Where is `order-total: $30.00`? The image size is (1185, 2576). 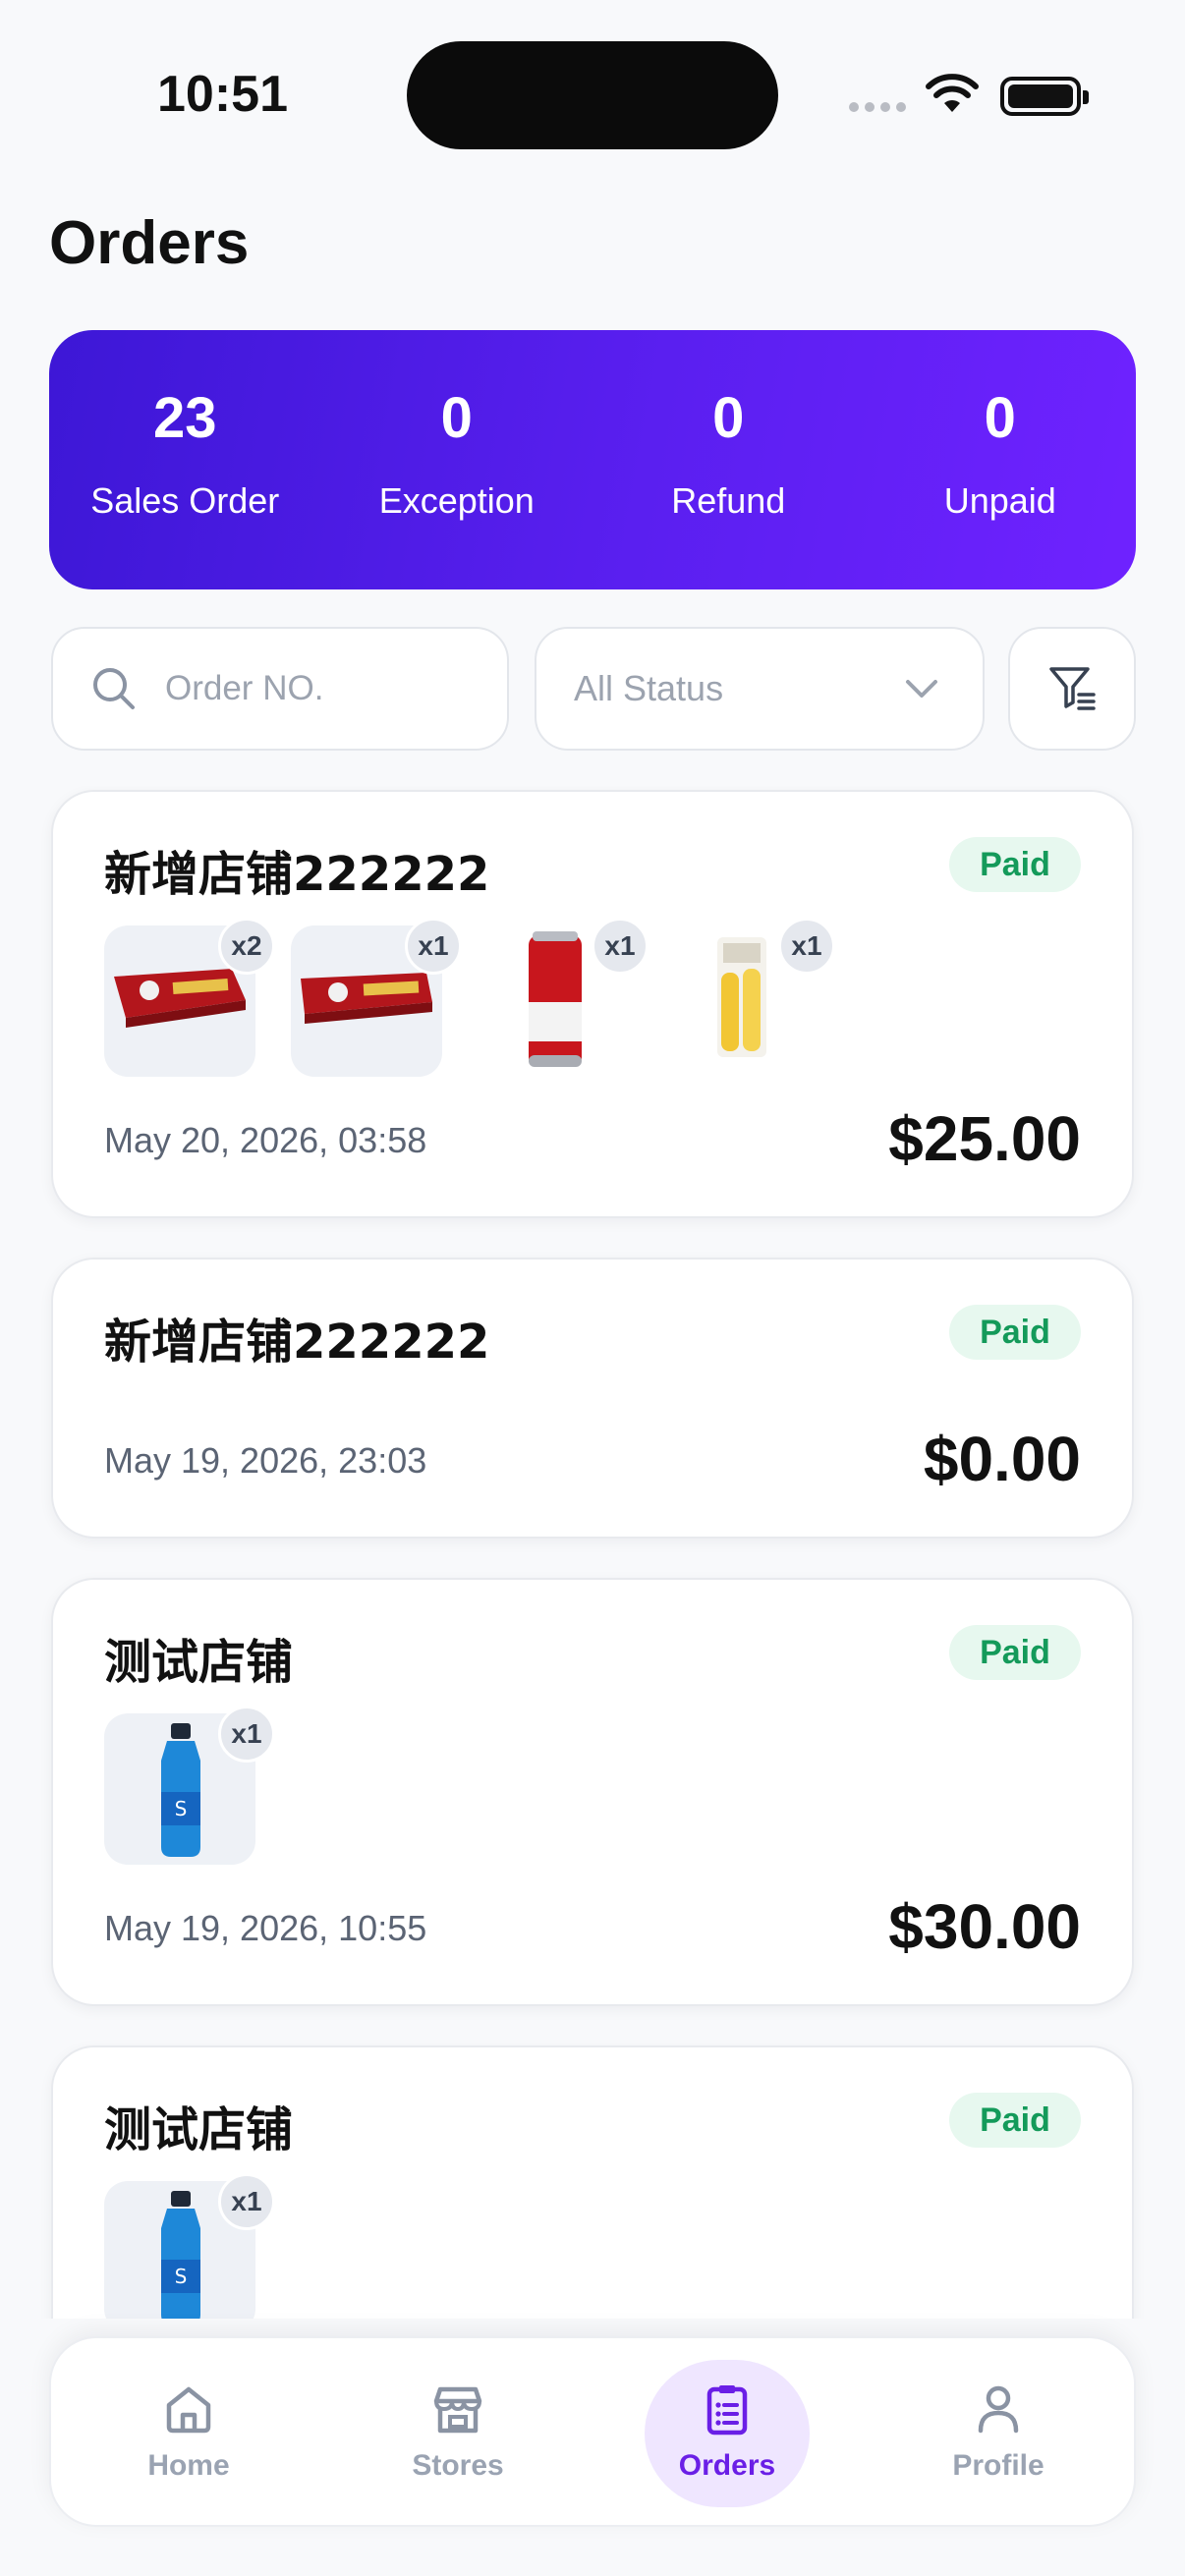
order-total: $30.00 is located at coordinates (985, 1926).